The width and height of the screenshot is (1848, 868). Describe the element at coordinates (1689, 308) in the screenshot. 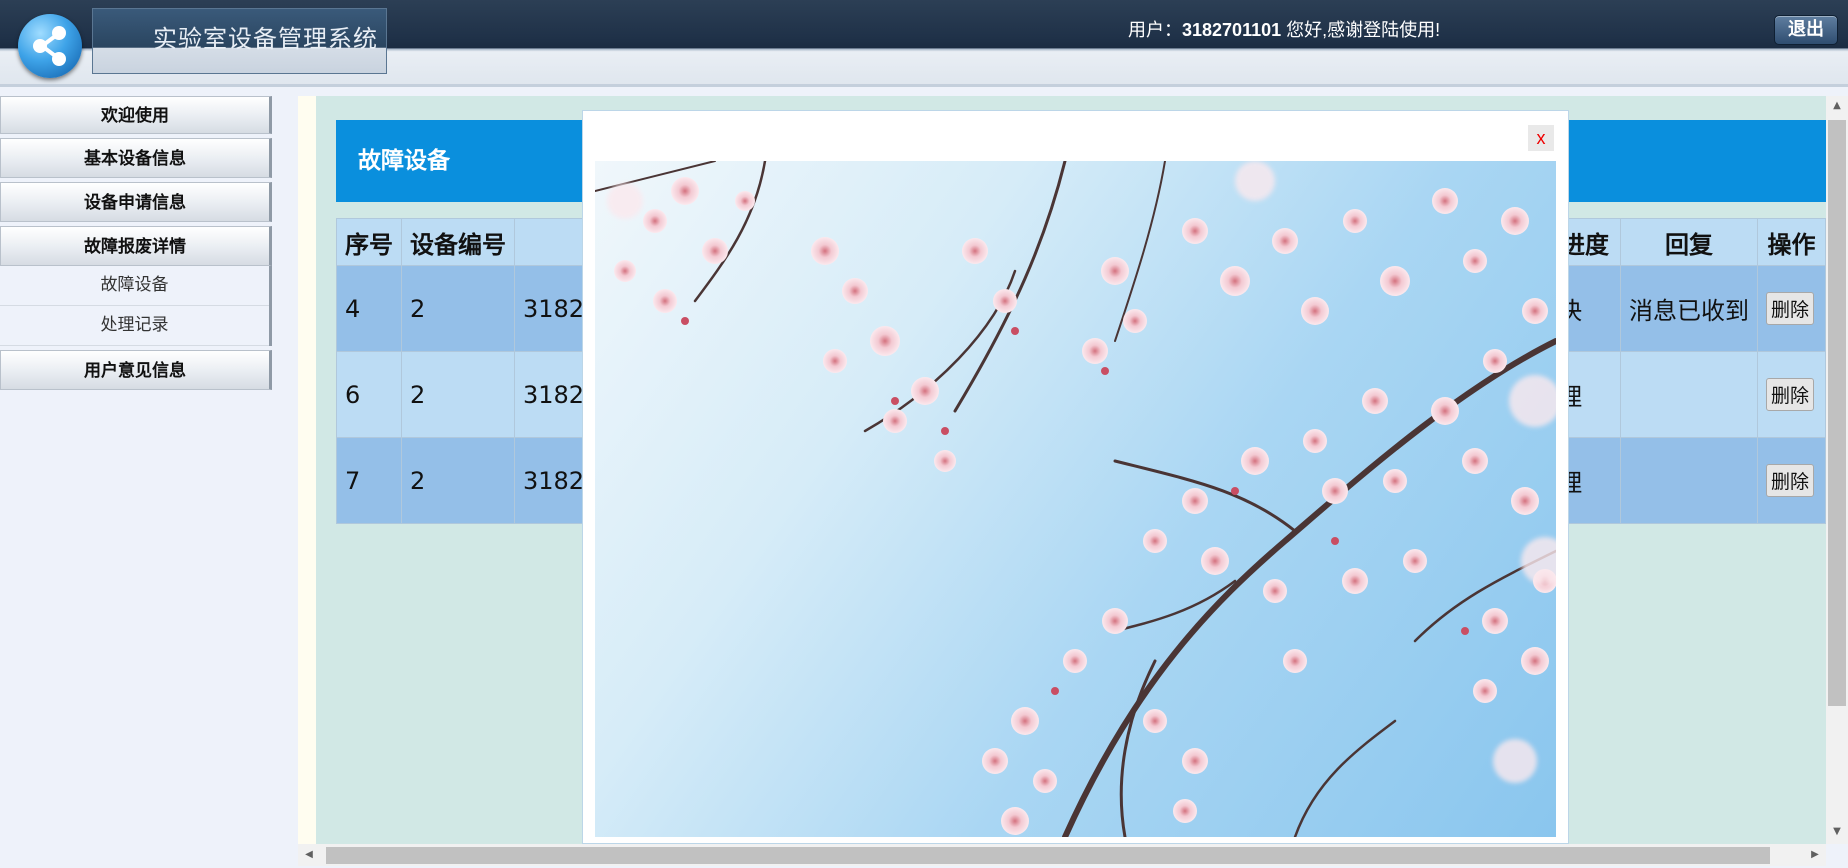

I see `cell-reply: 消息已收到` at that location.